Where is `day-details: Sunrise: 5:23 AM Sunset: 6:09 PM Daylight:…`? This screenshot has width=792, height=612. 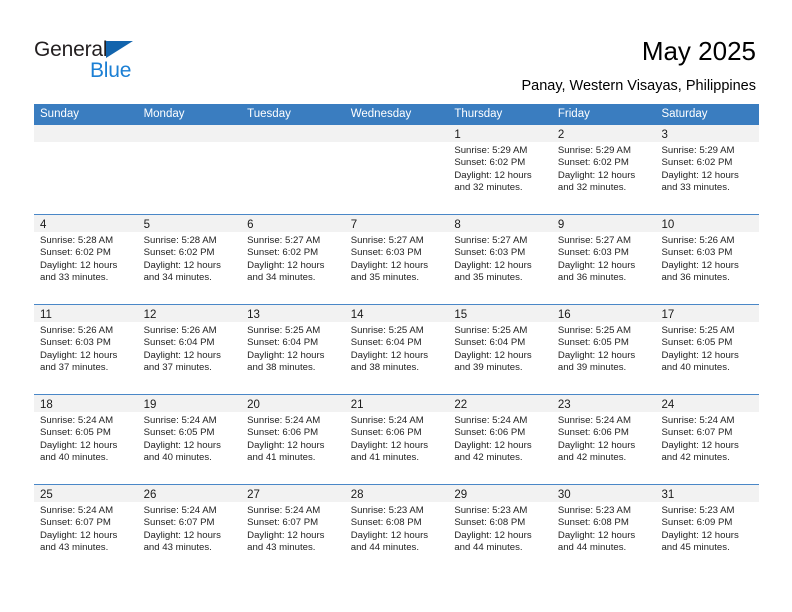
day-details: Sunrise: 5:23 AM Sunset: 6:09 PM Daylight:… is located at coordinates (707, 538).